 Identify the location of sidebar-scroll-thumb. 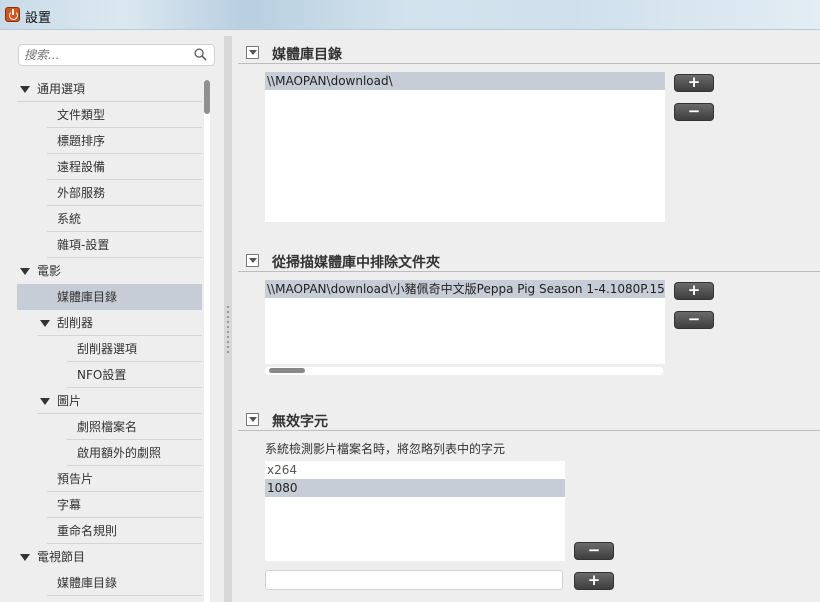
(207, 97).